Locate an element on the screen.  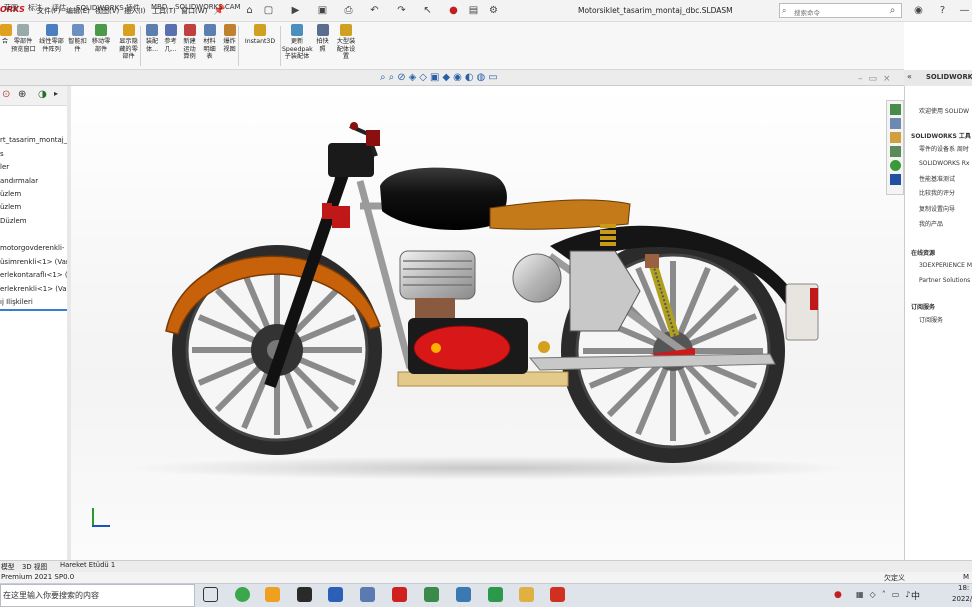
ribbon-button-12: 更新 Speedpak 子装配体 is located at coordinates (297, 46).